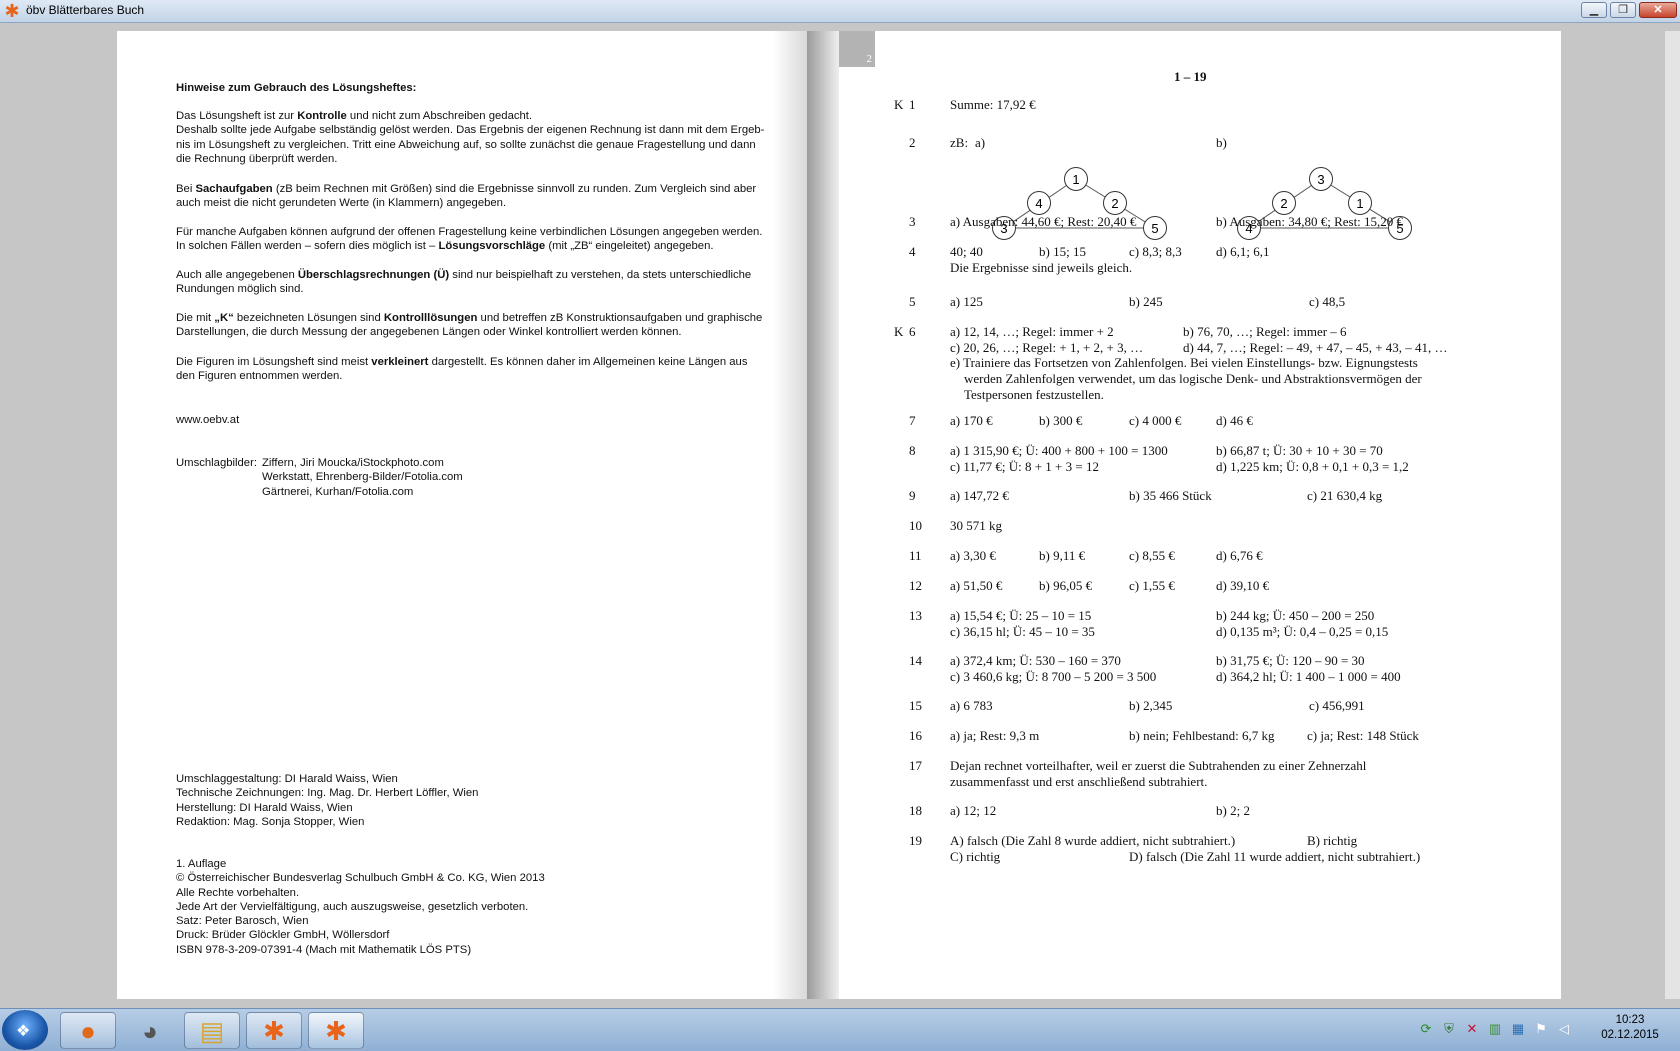 The image size is (1680, 1051). What do you see at coordinates (1299, 450) in the screenshot?
I see `solution-text: b) 66,87 t; Ü: 30 + 10 + 30 = 70` at bounding box center [1299, 450].